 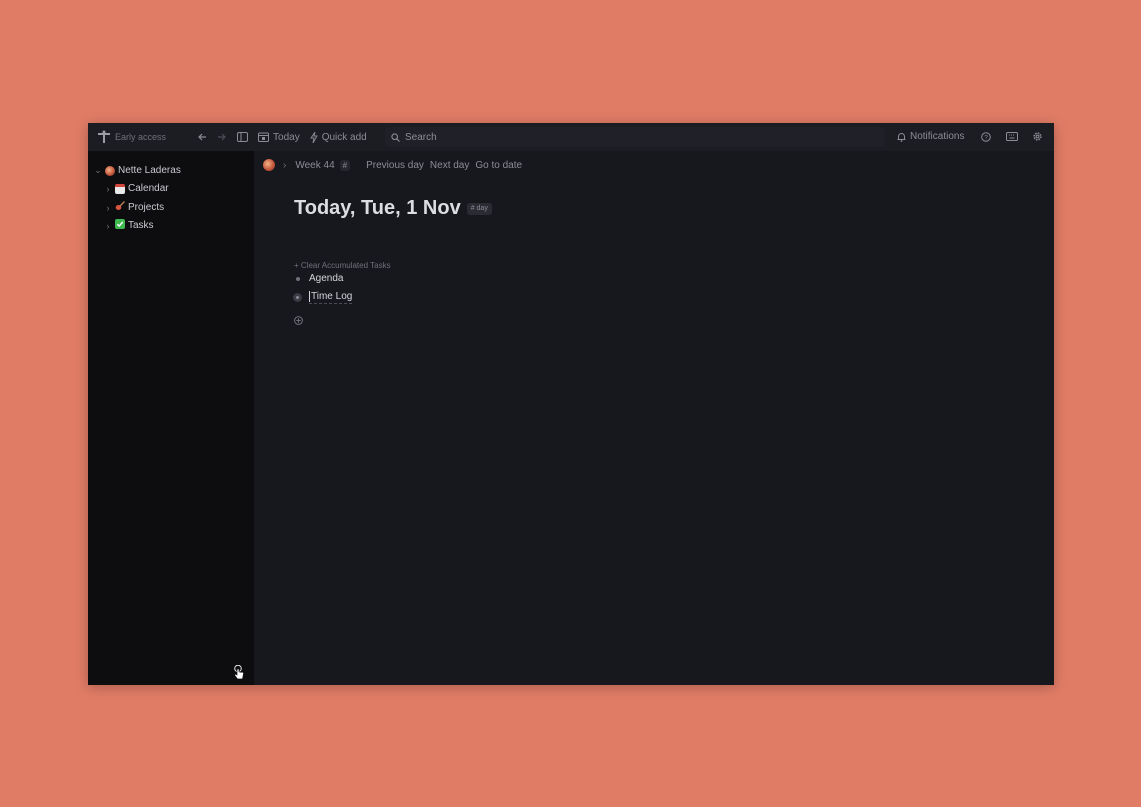 What do you see at coordinates (479, 208) in the screenshot?
I see `day-tag-badge: # day` at bounding box center [479, 208].